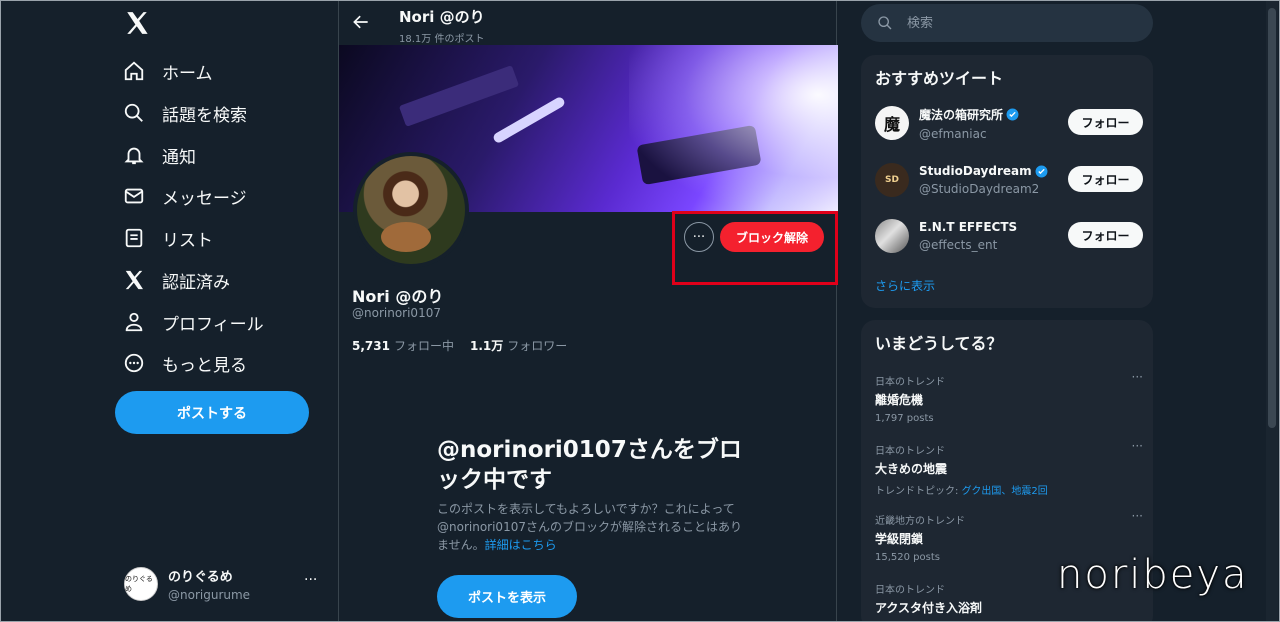 The height and width of the screenshot is (622, 1280). What do you see at coordinates (899, 539) in the screenshot?
I see `trend-title: 学級閉鎖` at bounding box center [899, 539].